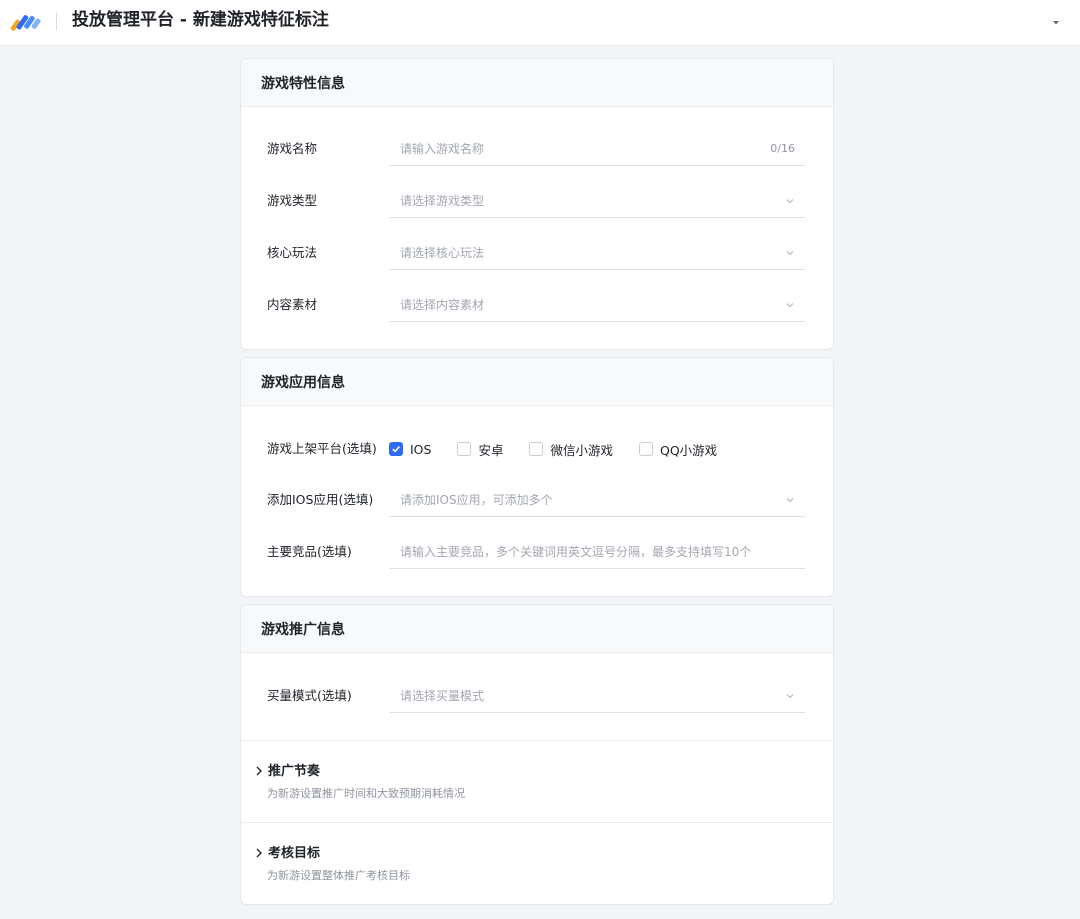 The width and height of the screenshot is (1080, 919). Describe the element at coordinates (322, 448) in the screenshot. I see `platforms-label: 游戏上架平台(选填)` at that location.